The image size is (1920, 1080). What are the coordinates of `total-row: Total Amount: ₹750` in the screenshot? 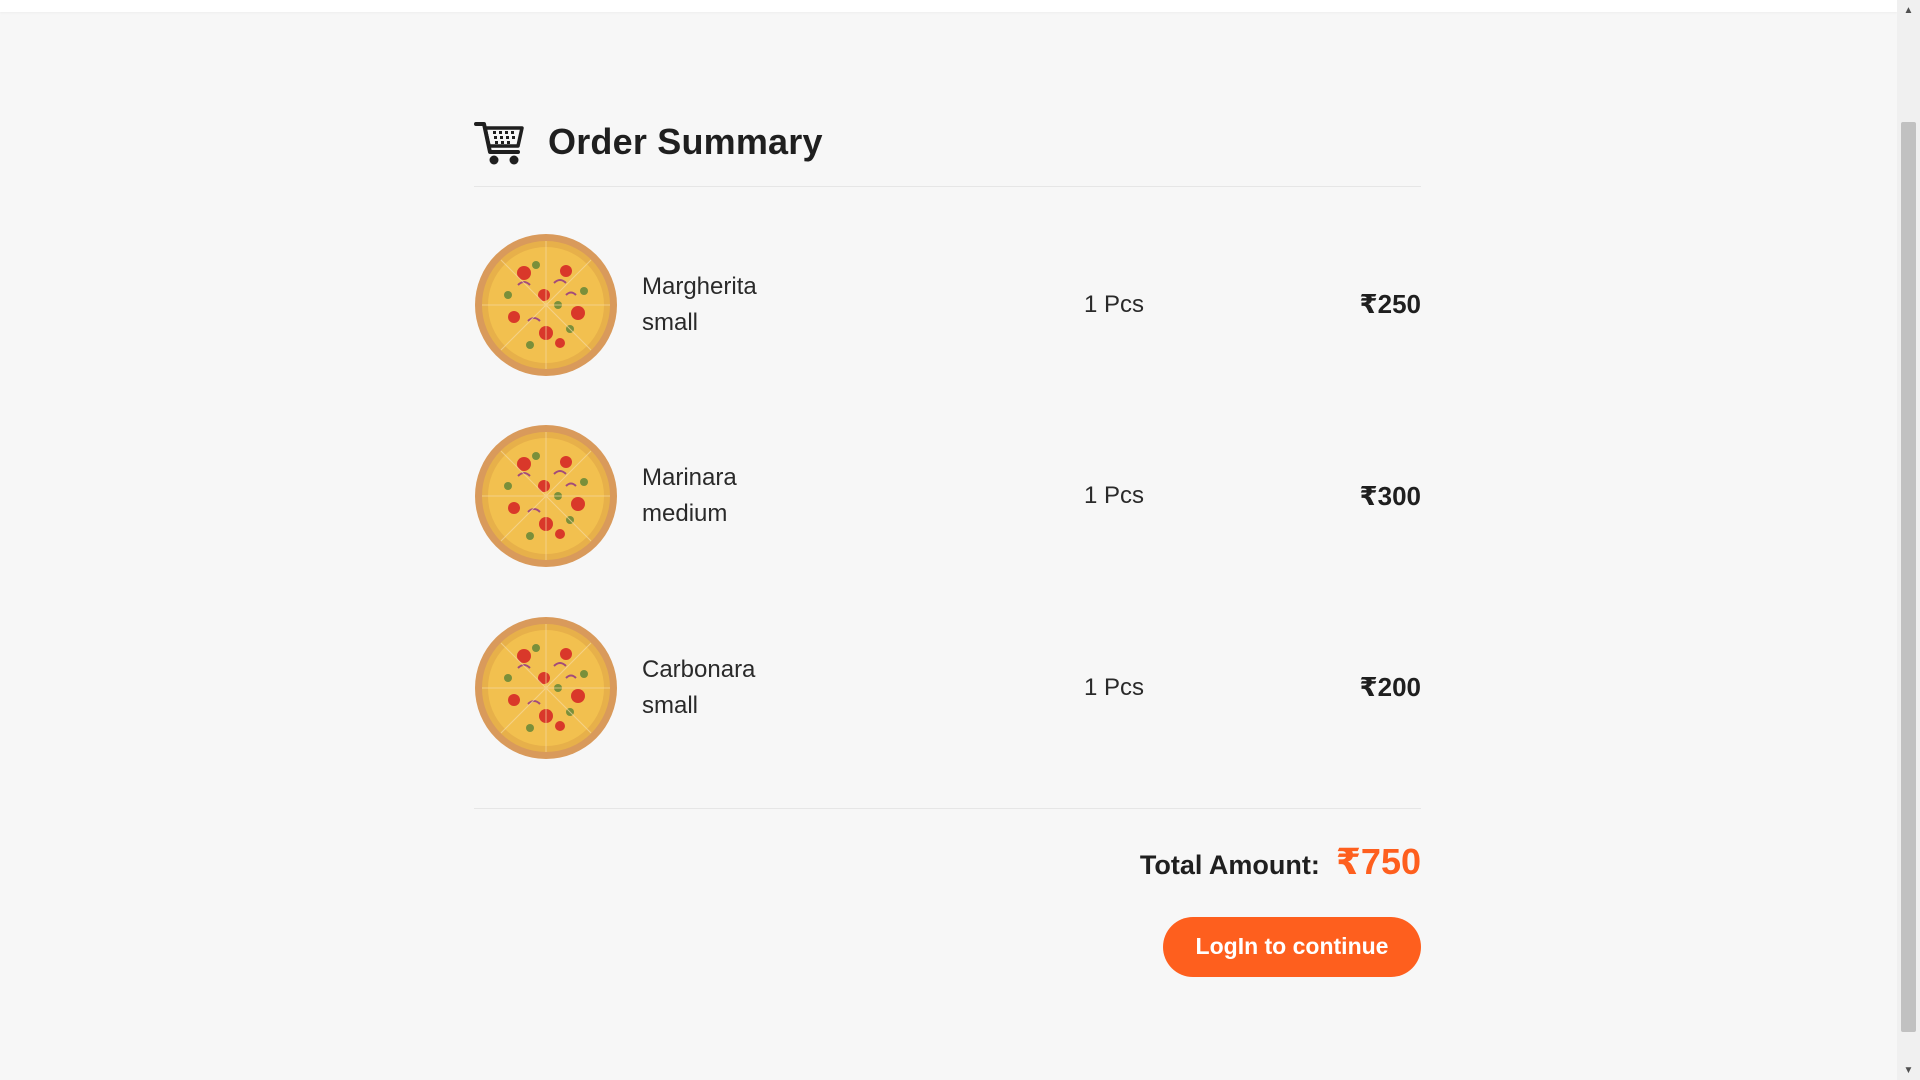 It's located at (947, 862).